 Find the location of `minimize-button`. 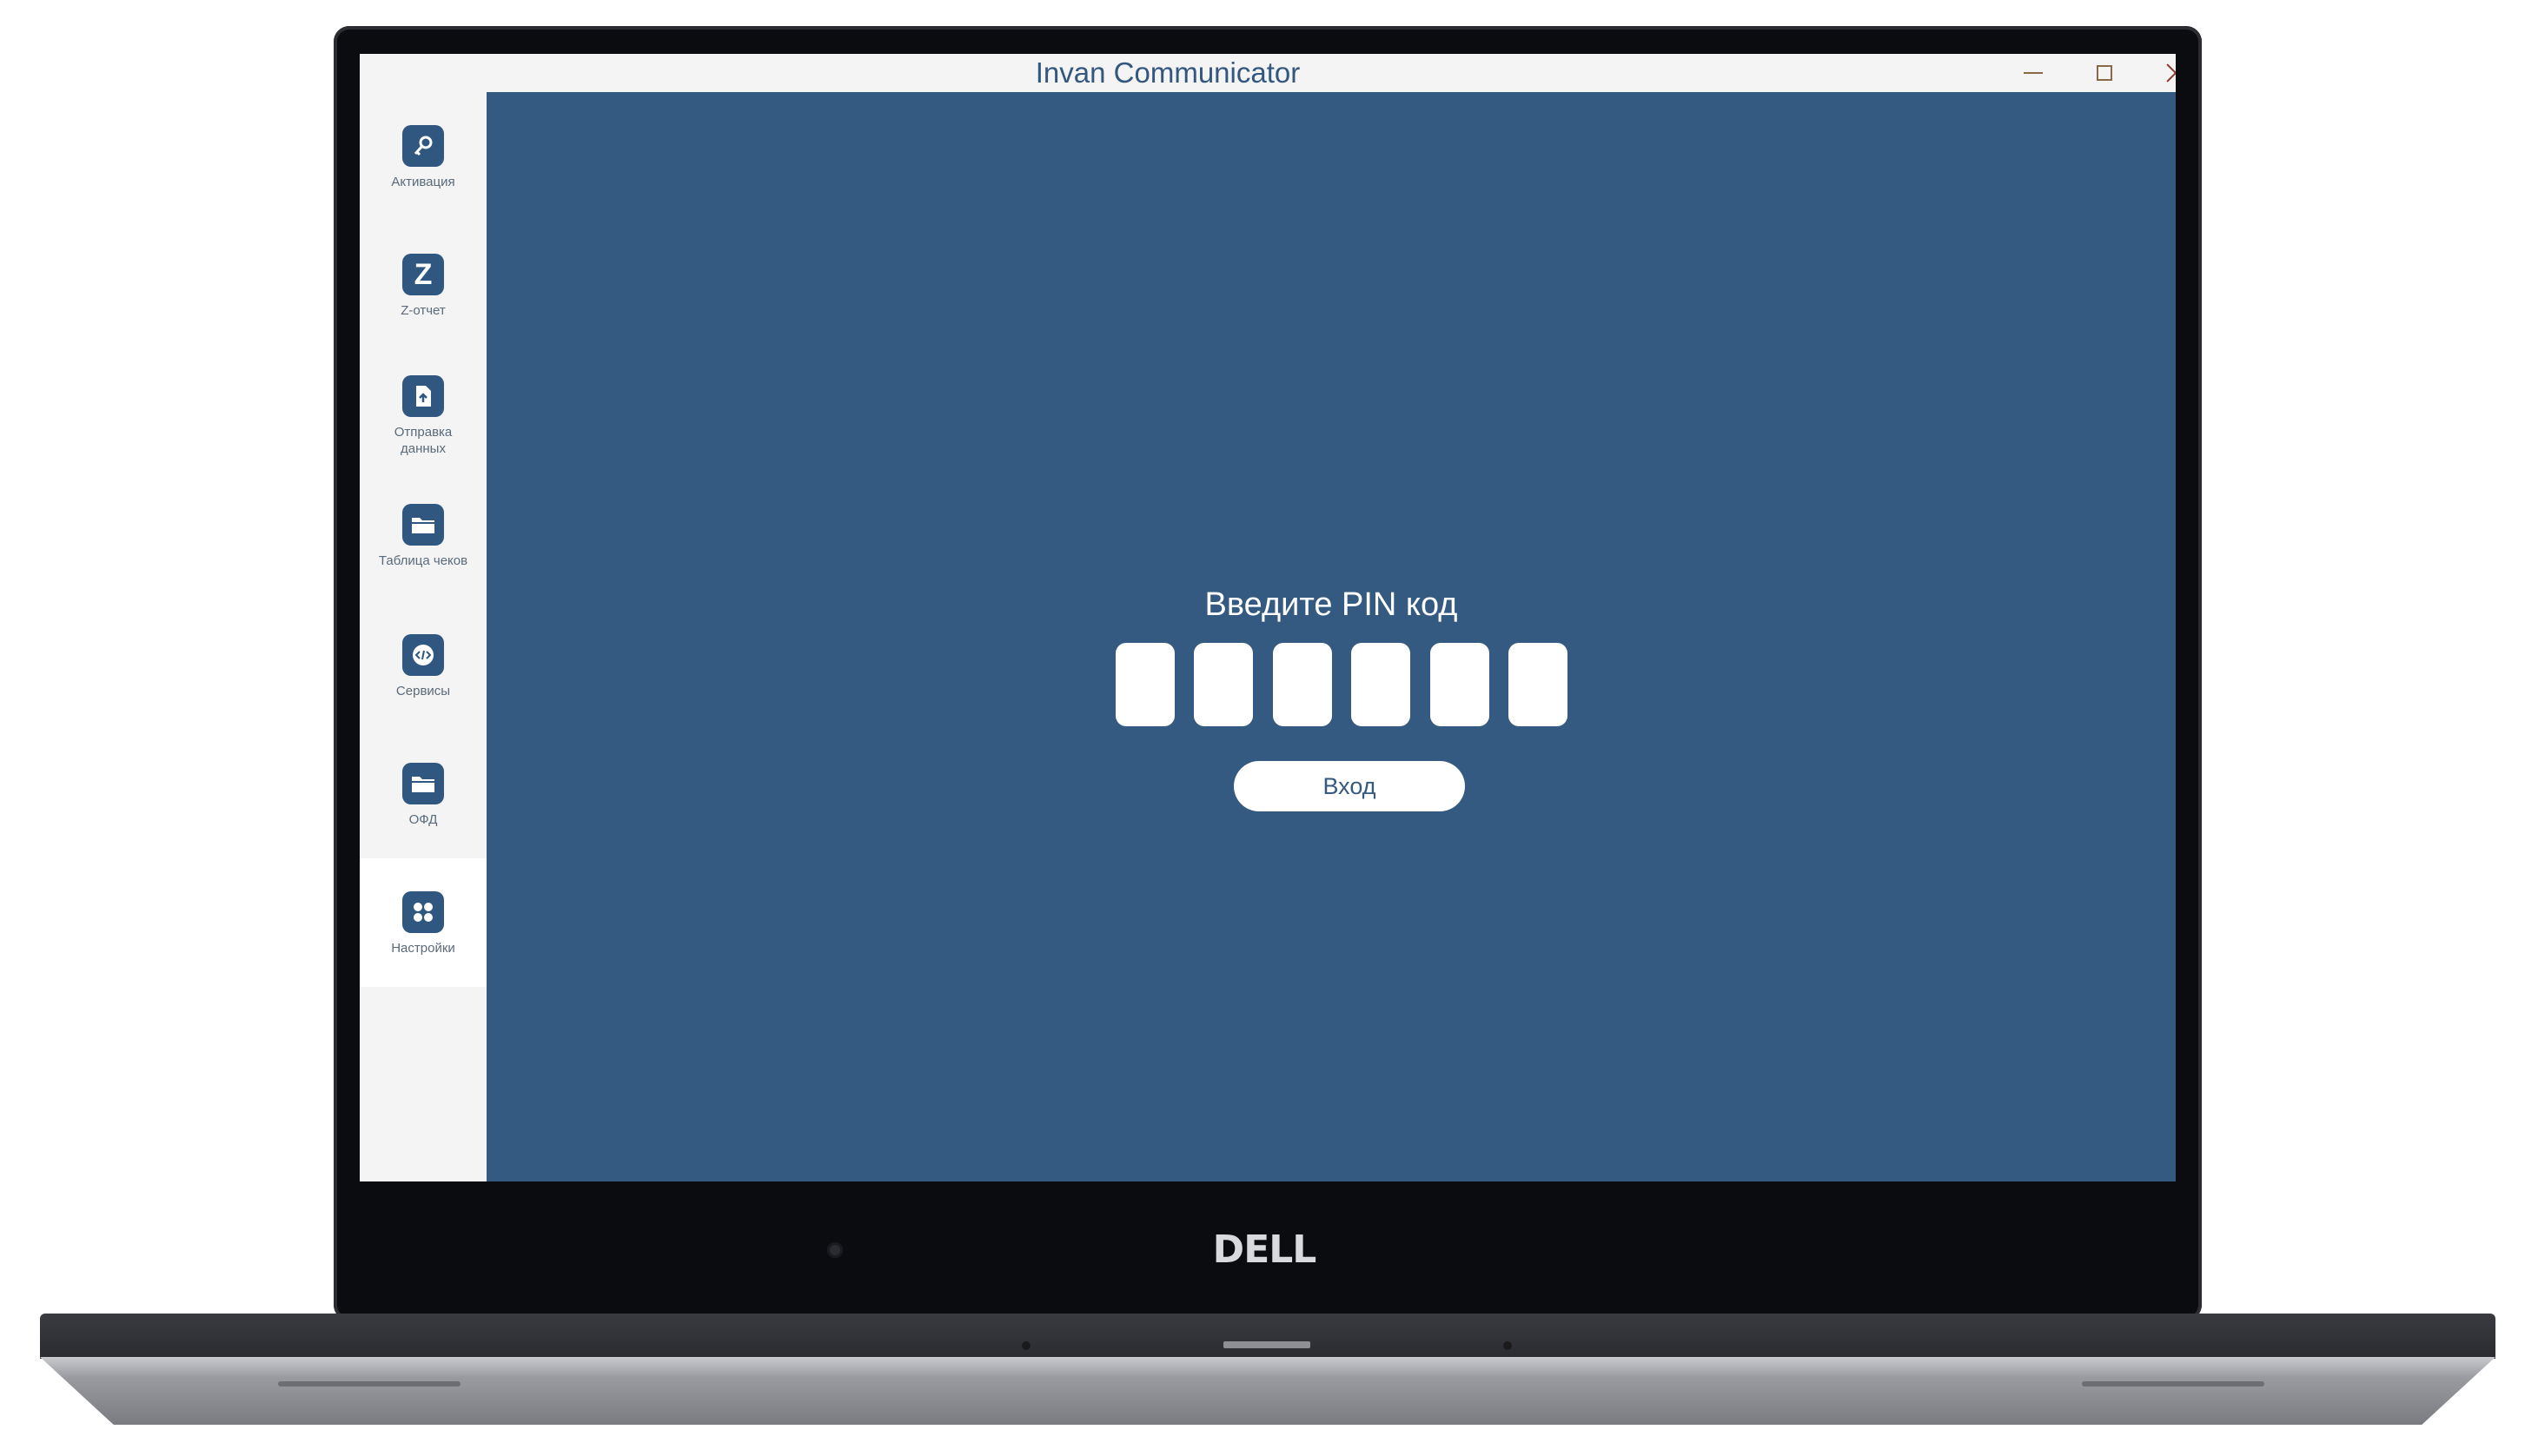

minimize-button is located at coordinates (2033, 73).